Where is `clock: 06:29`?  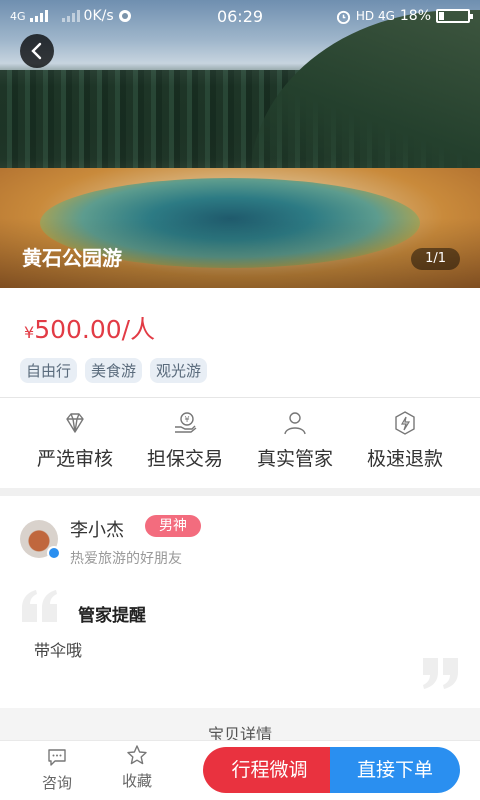
clock: 06:29 is located at coordinates (240, 16).